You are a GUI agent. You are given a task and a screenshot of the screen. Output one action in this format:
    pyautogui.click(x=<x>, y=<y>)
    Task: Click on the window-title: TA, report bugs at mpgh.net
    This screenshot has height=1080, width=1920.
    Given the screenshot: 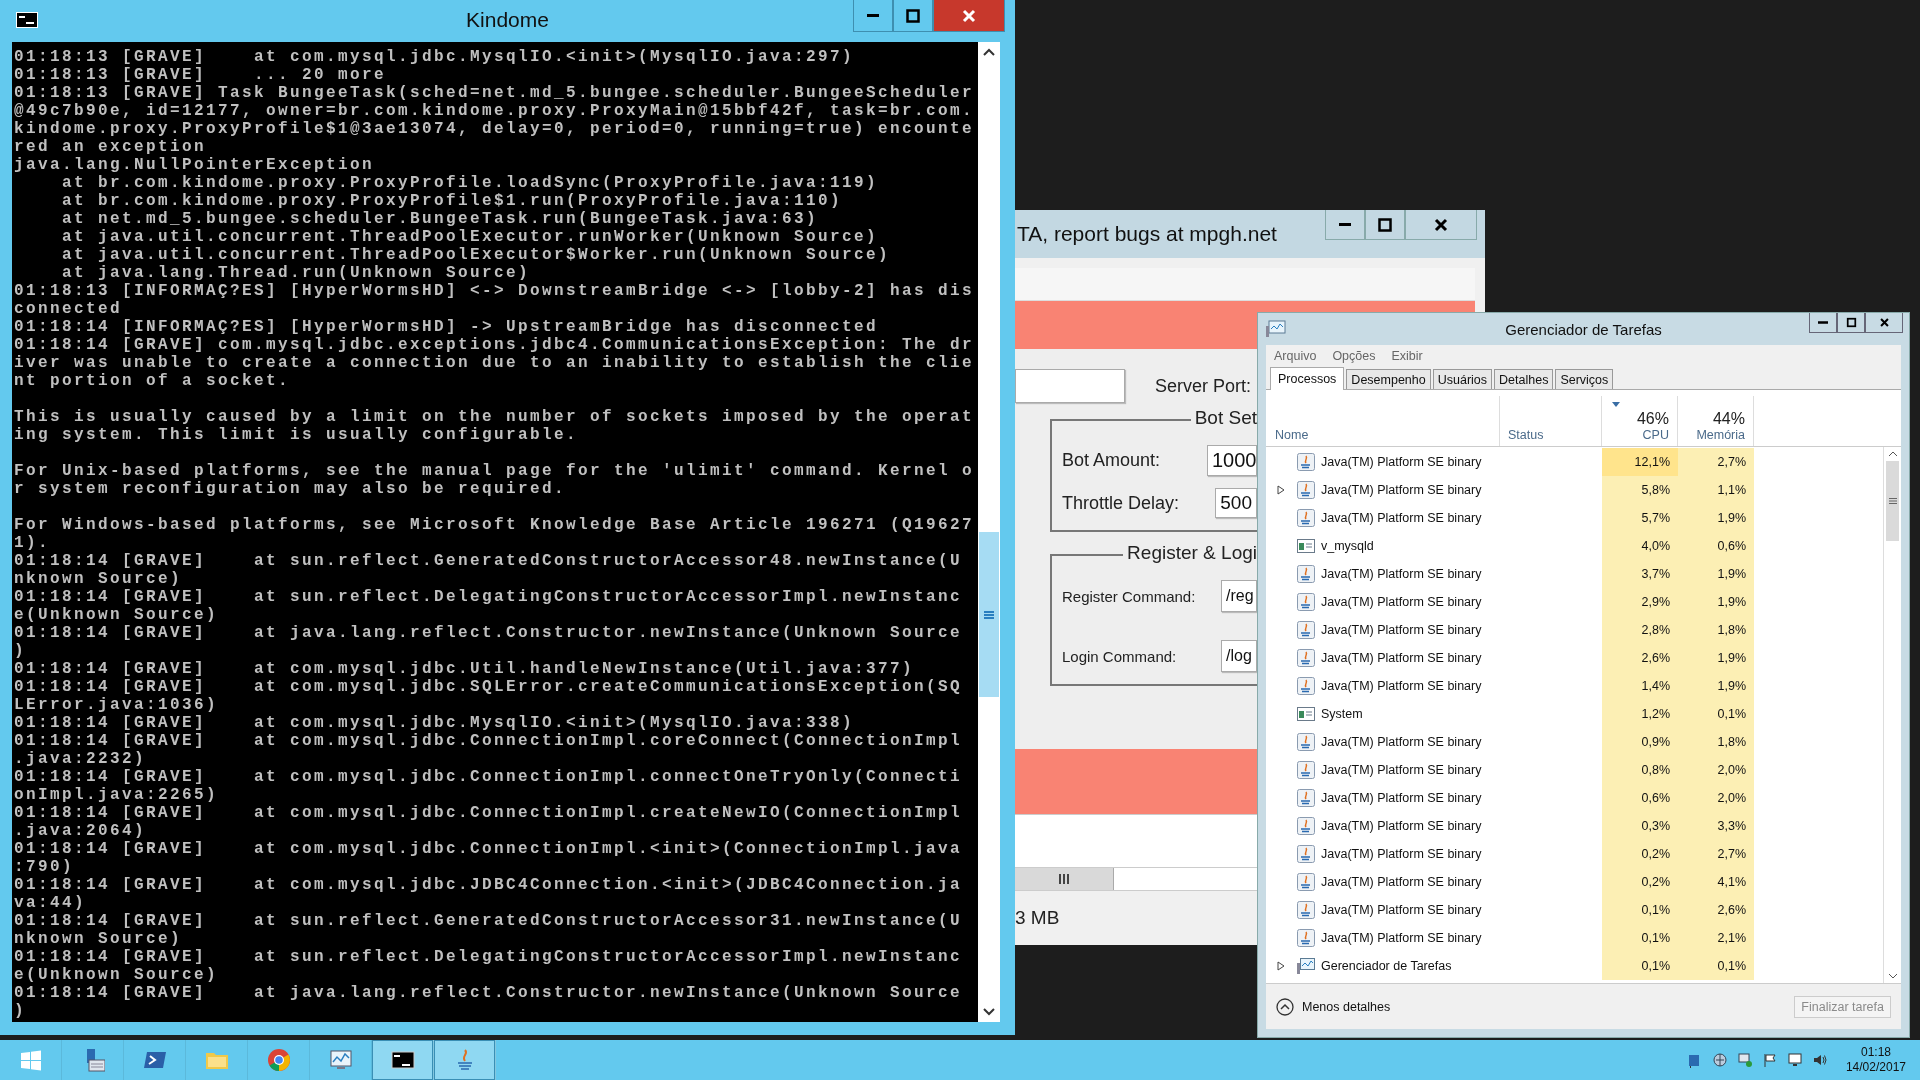 What is the action you would take?
    pyautogui.click(x=1147, y=234)
    